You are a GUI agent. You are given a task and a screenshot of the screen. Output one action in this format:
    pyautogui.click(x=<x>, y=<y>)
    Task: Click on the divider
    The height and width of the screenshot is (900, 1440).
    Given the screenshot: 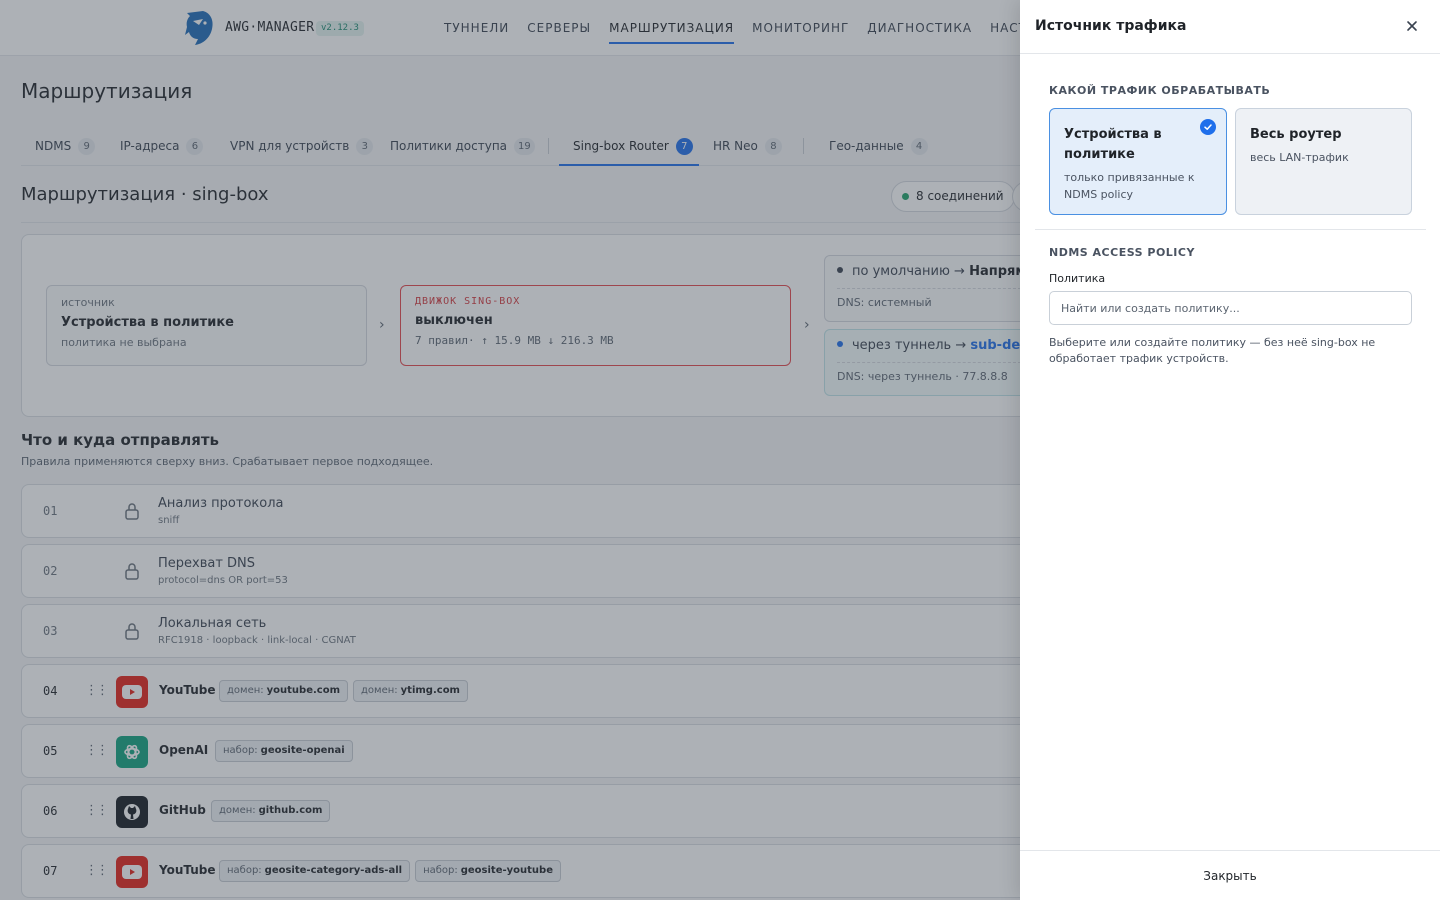 What is the action you would take?
    pyautogui.click(x=1230, y=229)
    